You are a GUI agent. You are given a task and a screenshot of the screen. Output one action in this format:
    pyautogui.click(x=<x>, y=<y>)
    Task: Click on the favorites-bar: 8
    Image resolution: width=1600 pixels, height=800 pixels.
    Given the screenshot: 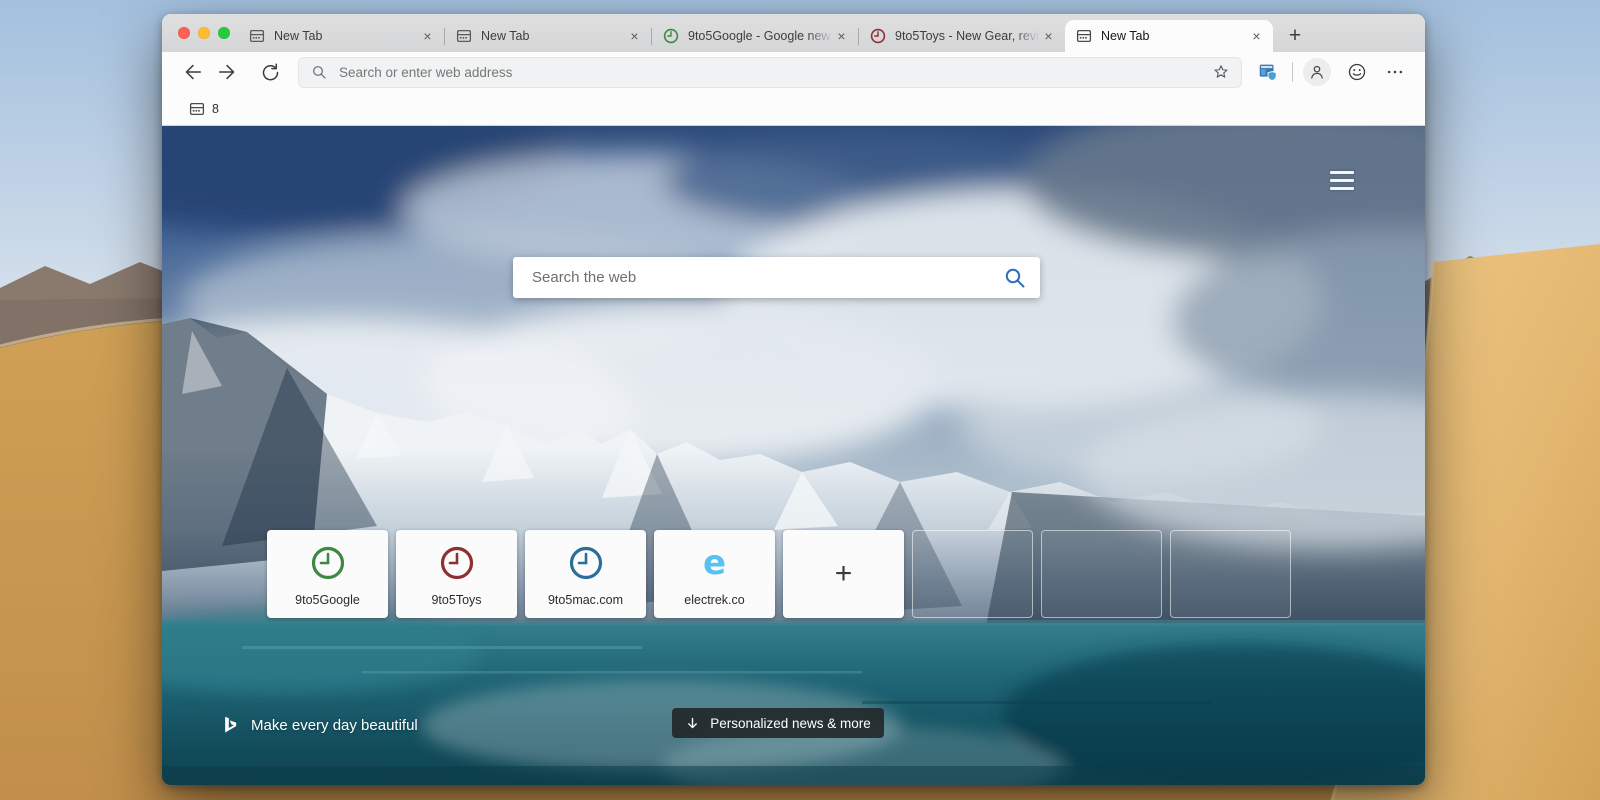 What is the action you would take?
    pyautogui.click(x=793, y=109)
    